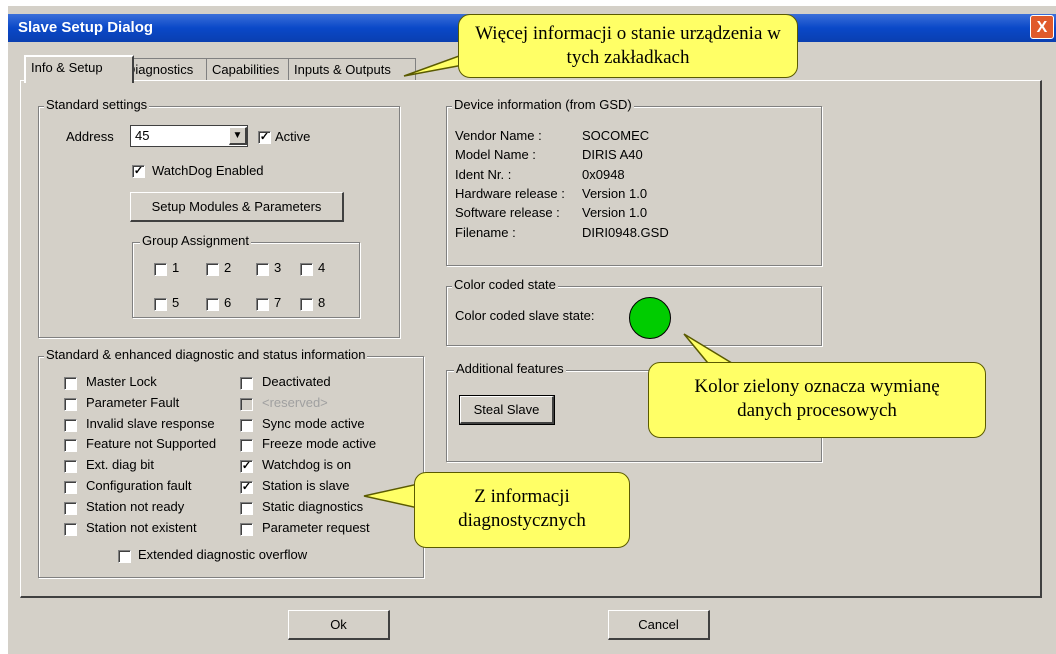 This screenshot has width=1056, height=654. I want to click on callout-diag: Z informacji diagnostycznych, so click(522, 510).